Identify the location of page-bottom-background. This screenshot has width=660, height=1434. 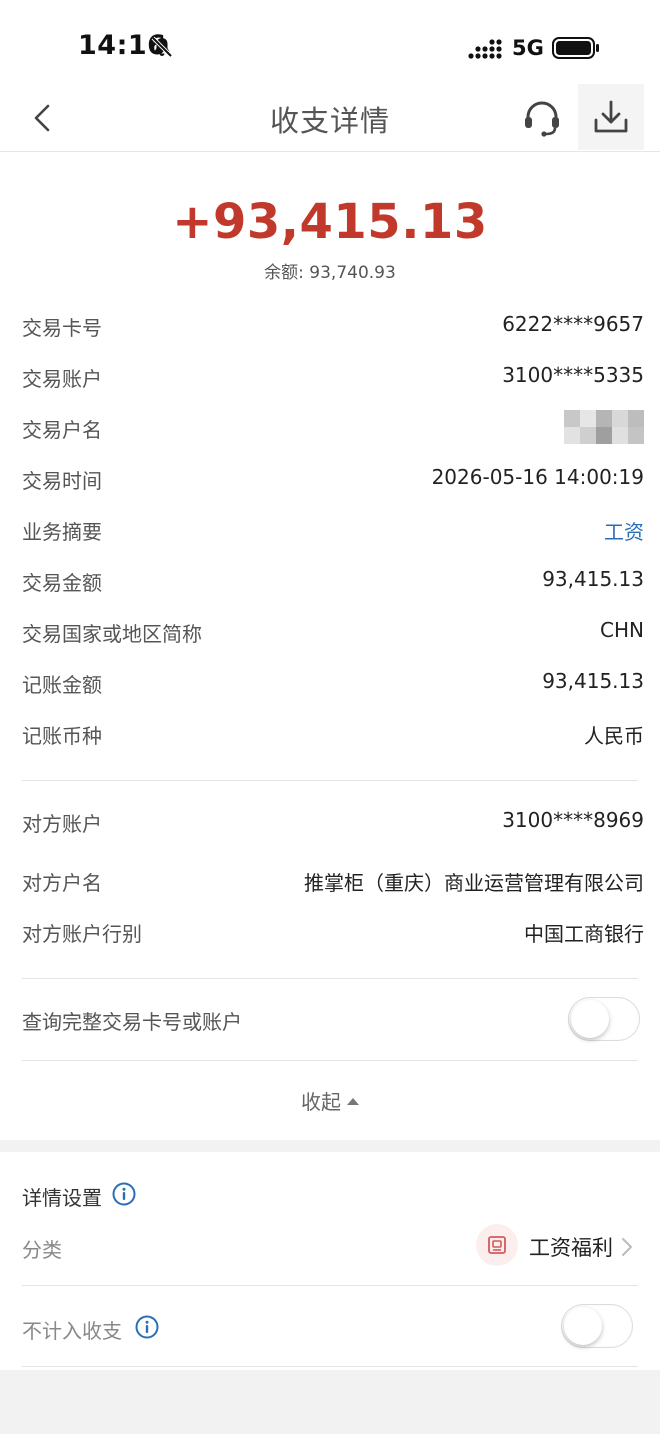
(330, 1402).